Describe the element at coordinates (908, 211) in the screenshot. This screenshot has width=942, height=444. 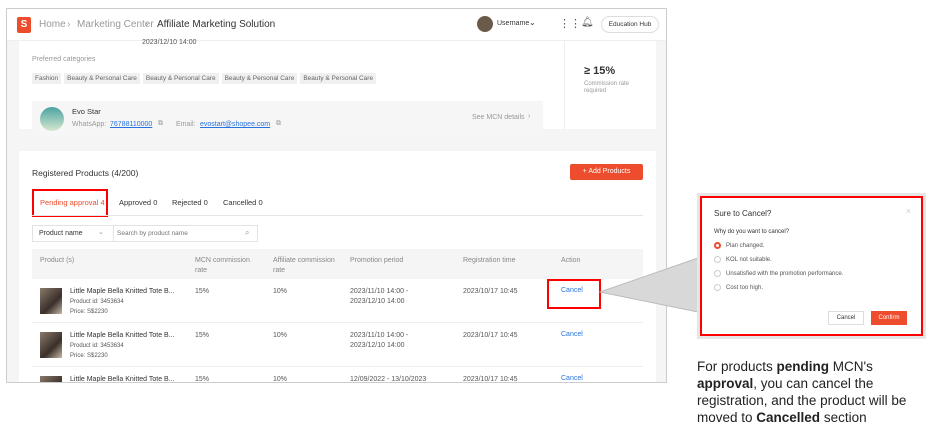
I see `close-icon: ×` at that location.